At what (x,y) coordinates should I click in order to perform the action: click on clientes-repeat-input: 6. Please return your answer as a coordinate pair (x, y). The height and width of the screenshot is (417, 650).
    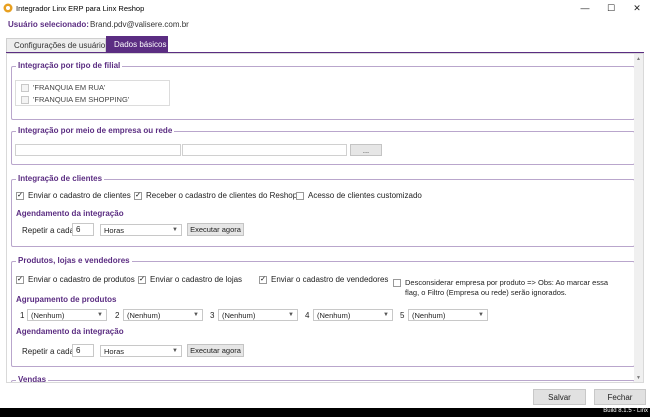
    Looking at the image, I should click on (83, 229).